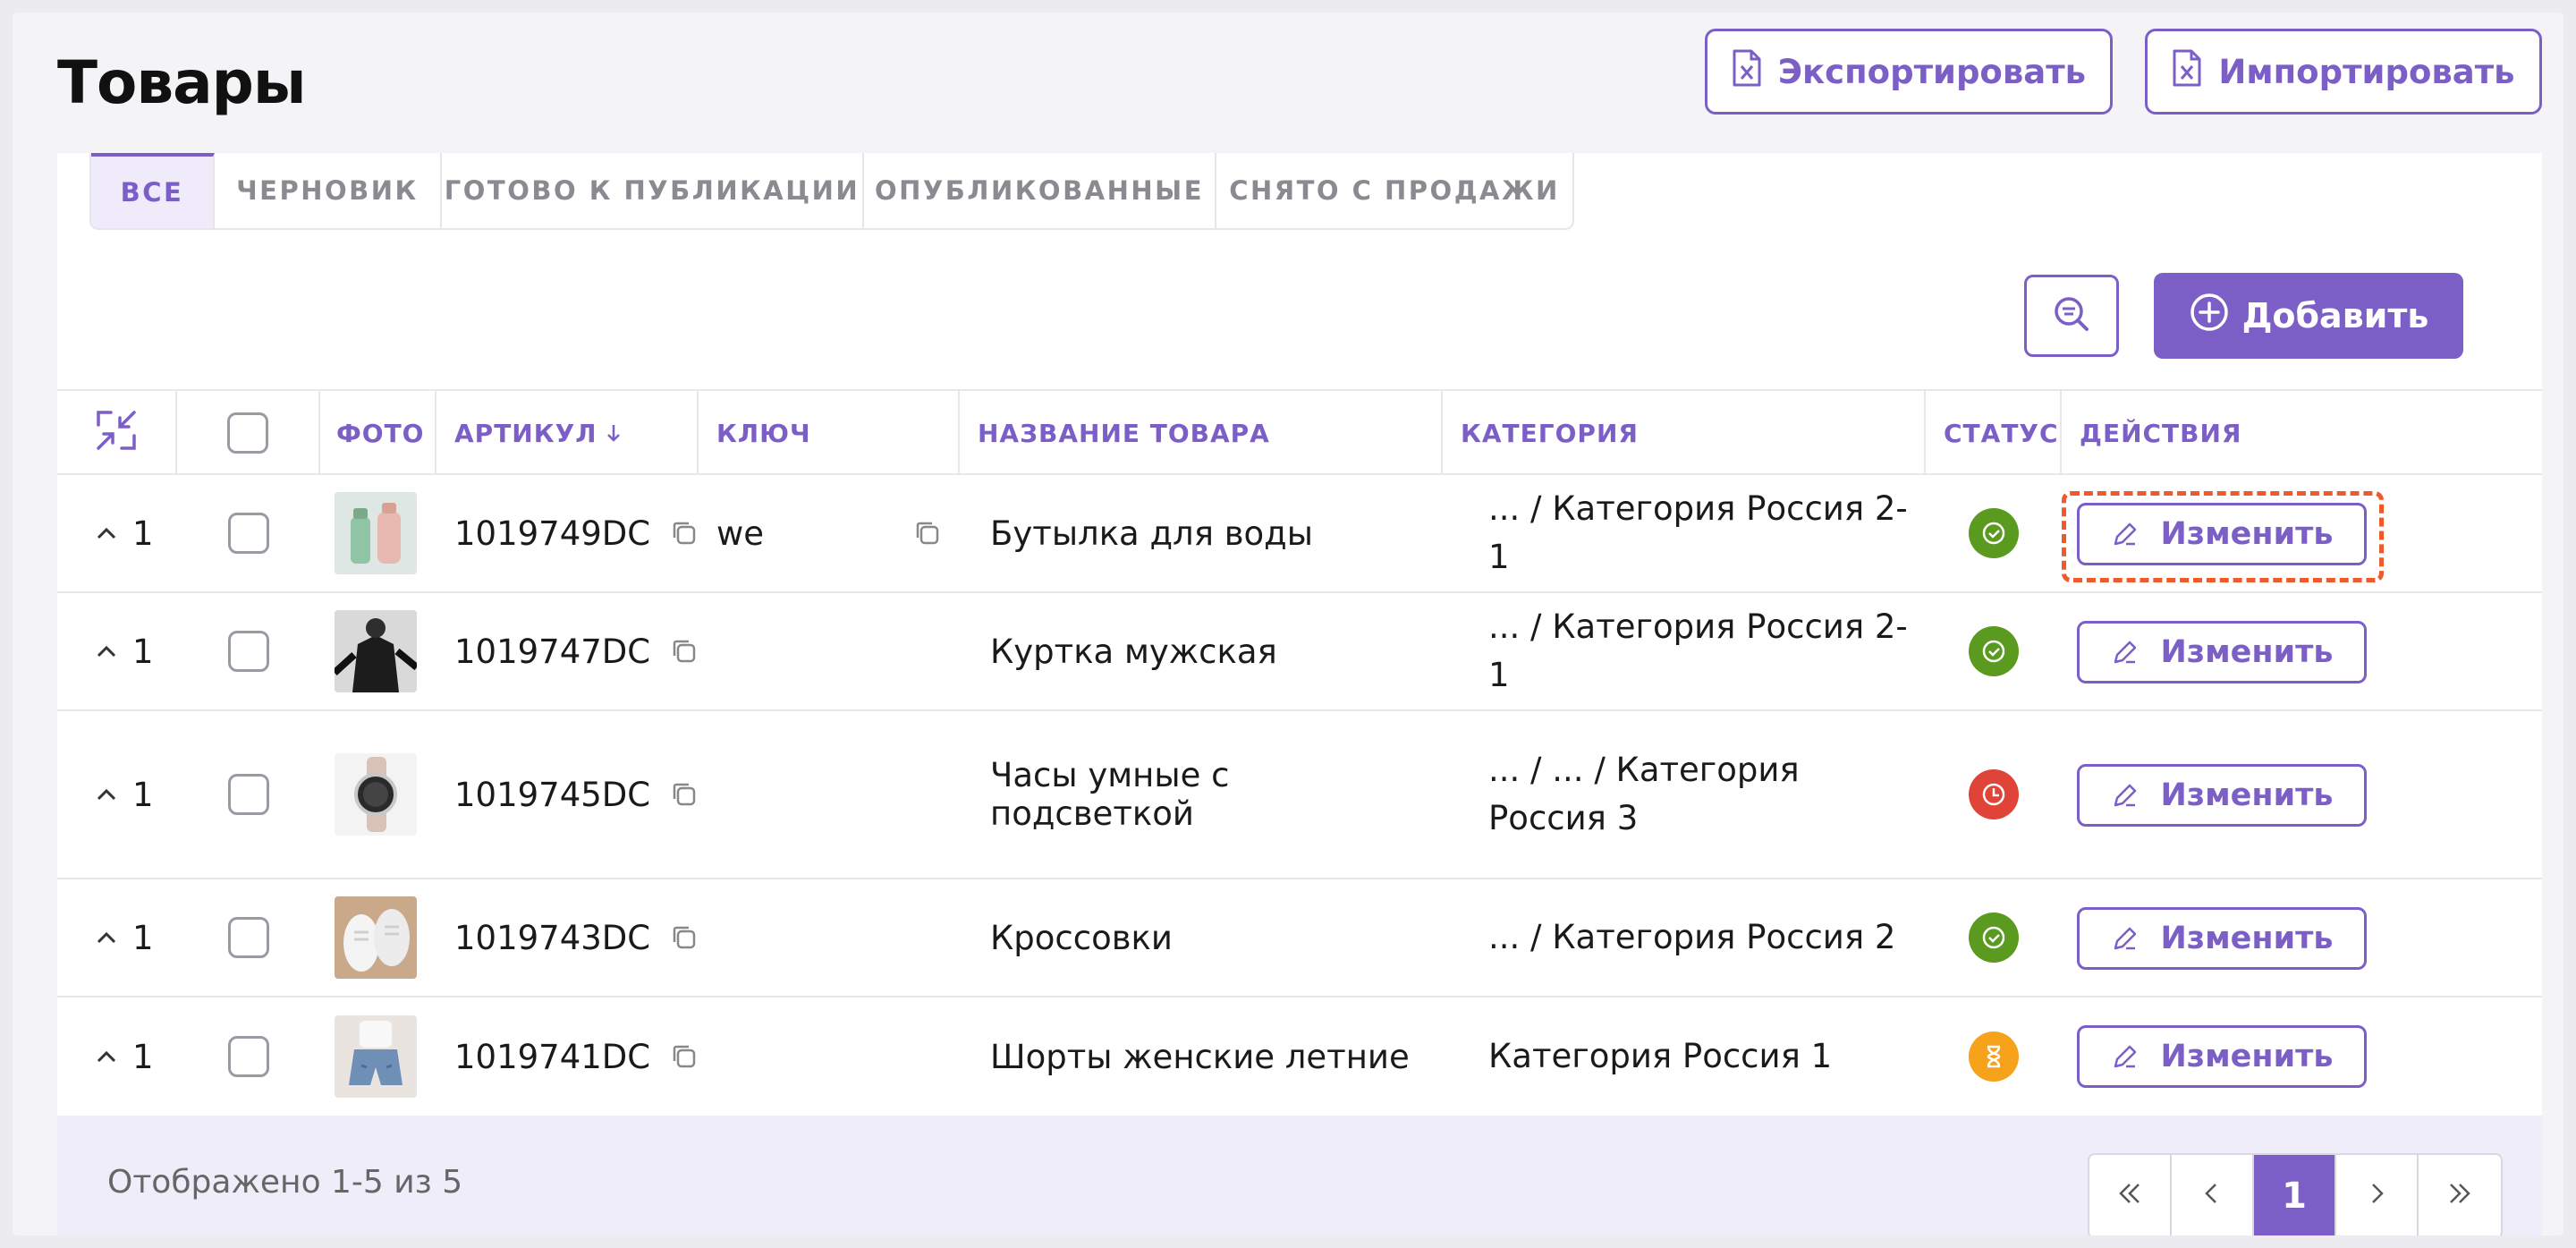 Image resolution: width=2576 pixels, height=1248 pixels. Describe the element at coordinates (2366, 71) in the screenshot. I see `import-label: Импортировать` at that location.